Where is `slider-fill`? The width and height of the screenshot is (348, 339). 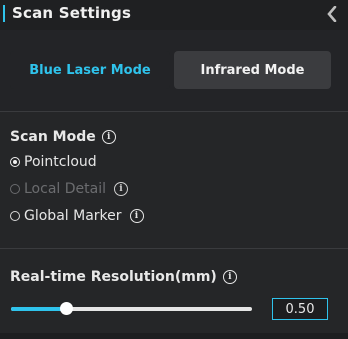 slider-fill is located at coordinates (39, 309).